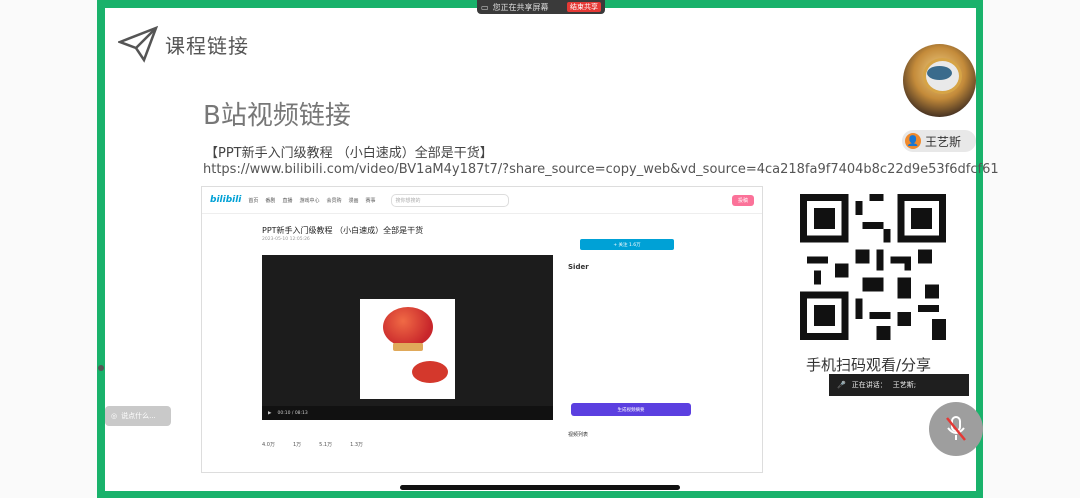 This screenshot has width=1080, height=498. I want to click on coin-count: 1万, so click(297, 445).